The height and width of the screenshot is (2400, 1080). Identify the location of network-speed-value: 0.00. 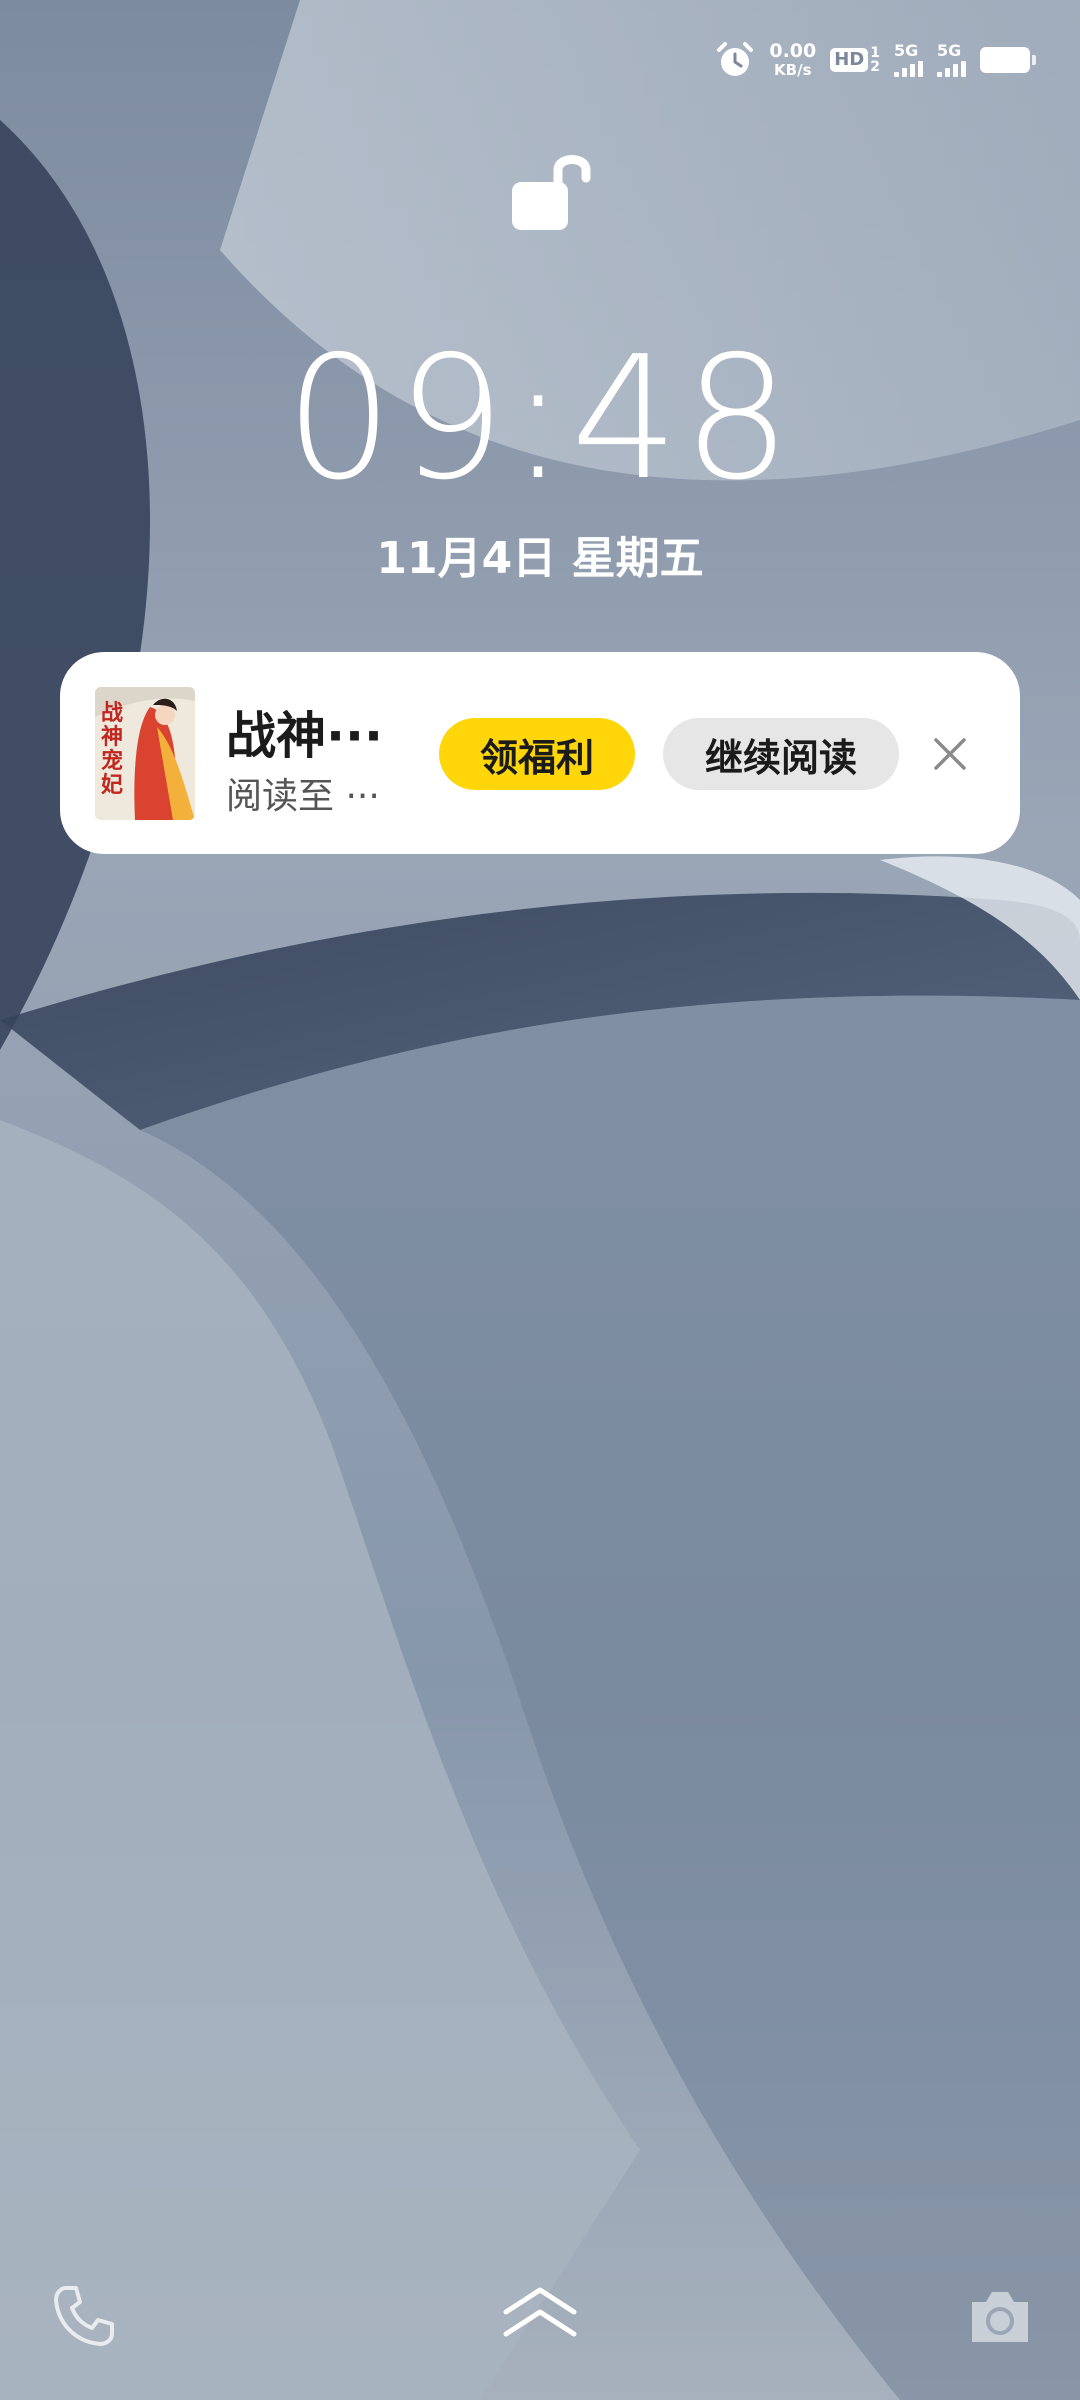
(793, 51).